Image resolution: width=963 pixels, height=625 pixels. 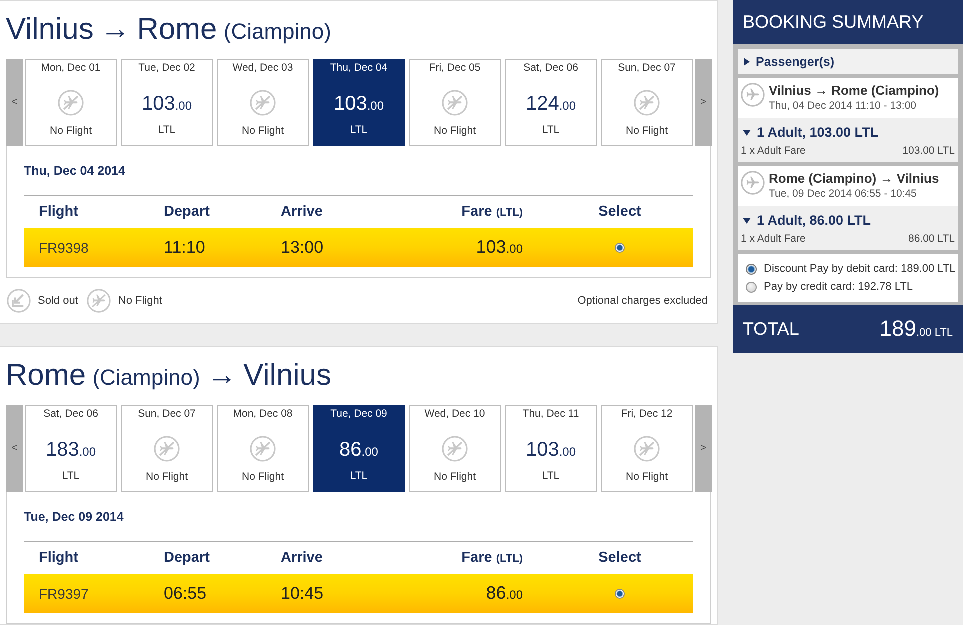 I want to click on flight-details: Thu, 04 Dec 2014 11:10 - 13:00, so click(x=843, y=106).